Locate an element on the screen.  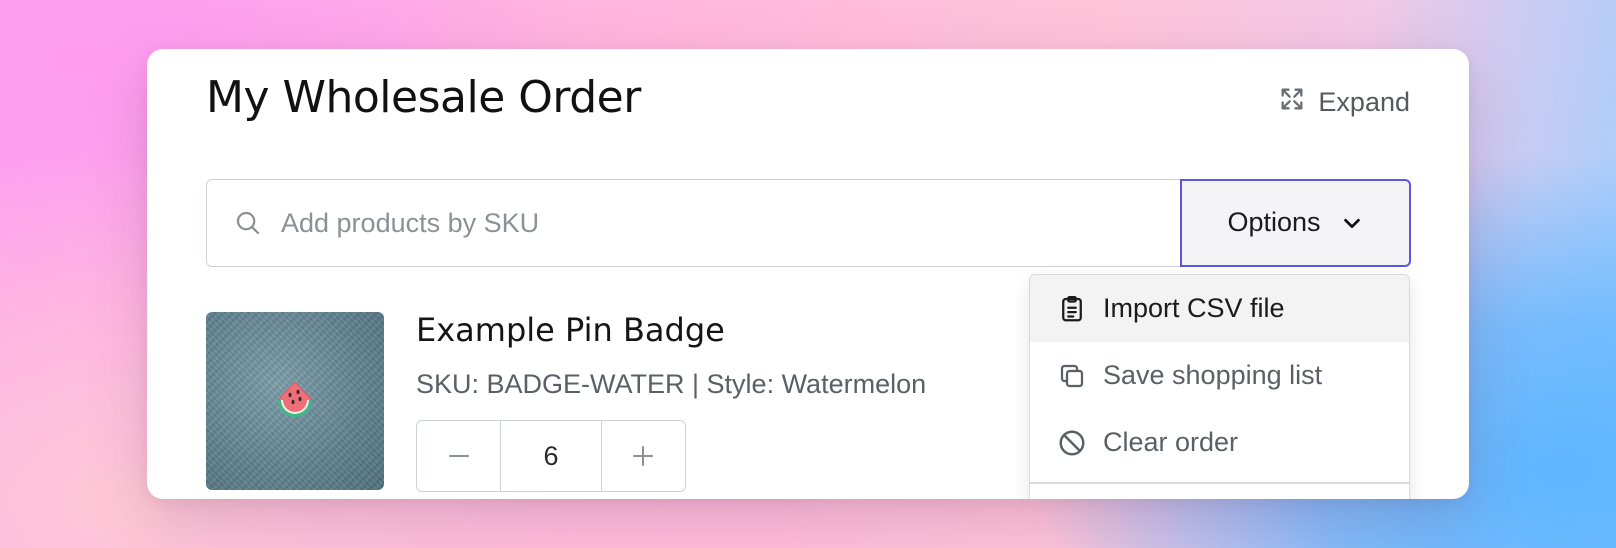
plus-icon is located at coordinates (643, 456).